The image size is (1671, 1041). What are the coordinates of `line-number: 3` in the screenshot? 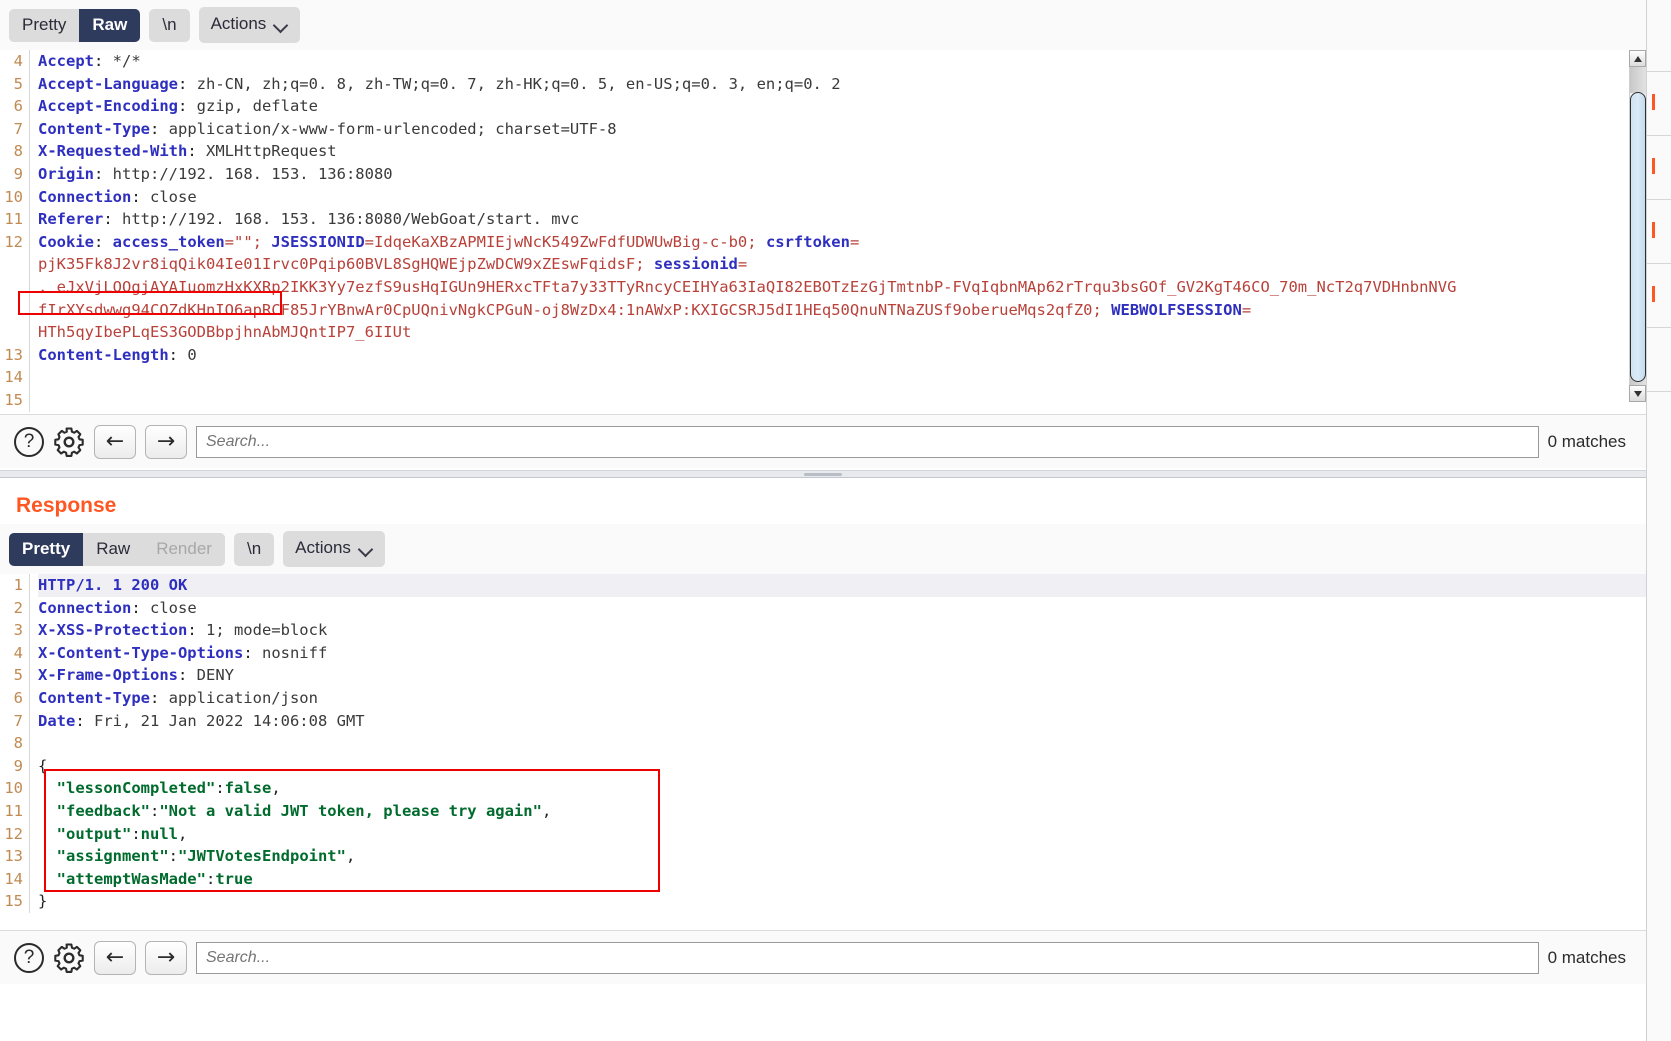 It's located at (18, 630).